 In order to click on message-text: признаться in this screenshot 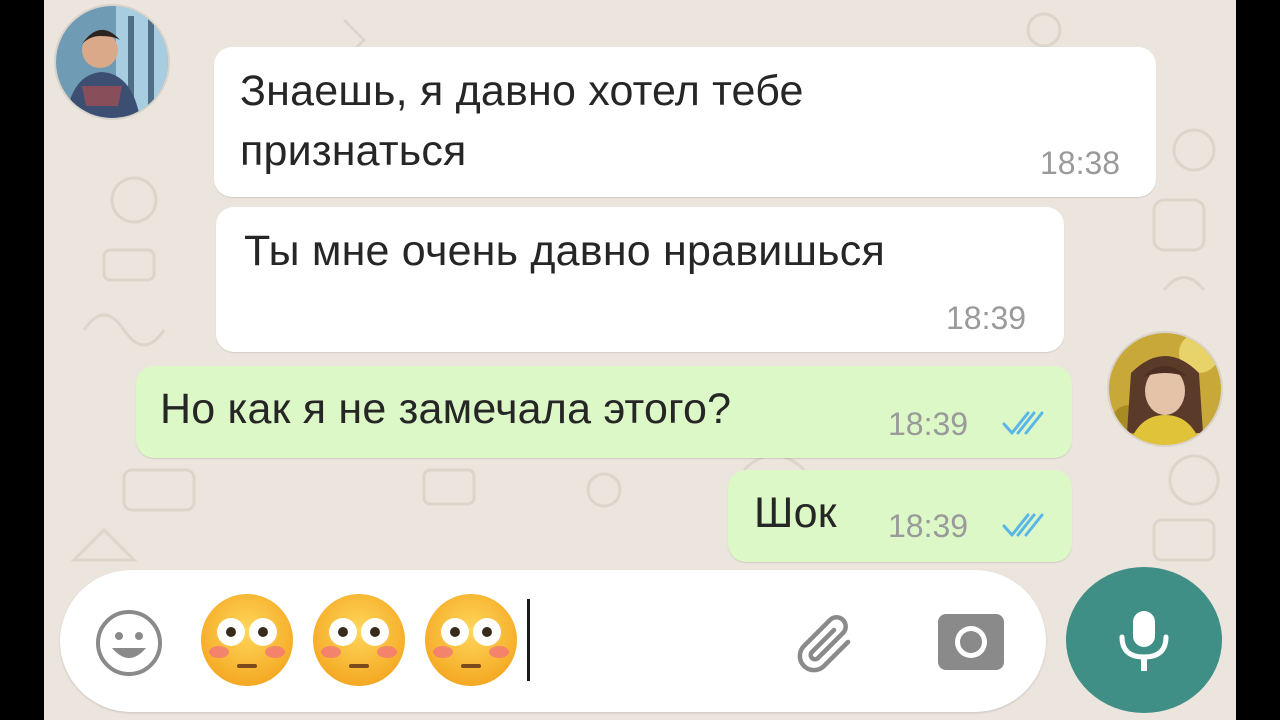, I will do `click(353, 151)`.